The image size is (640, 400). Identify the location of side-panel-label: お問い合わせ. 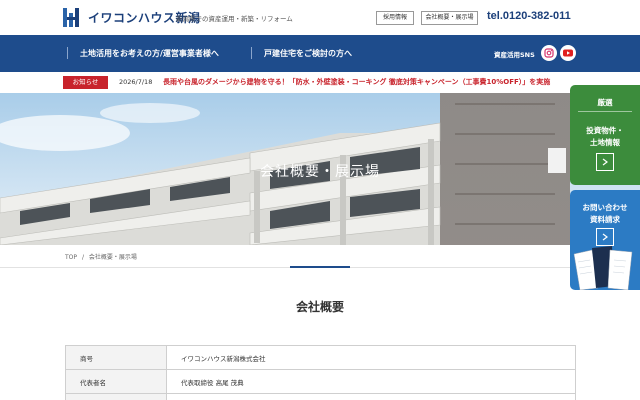
(605, 207).